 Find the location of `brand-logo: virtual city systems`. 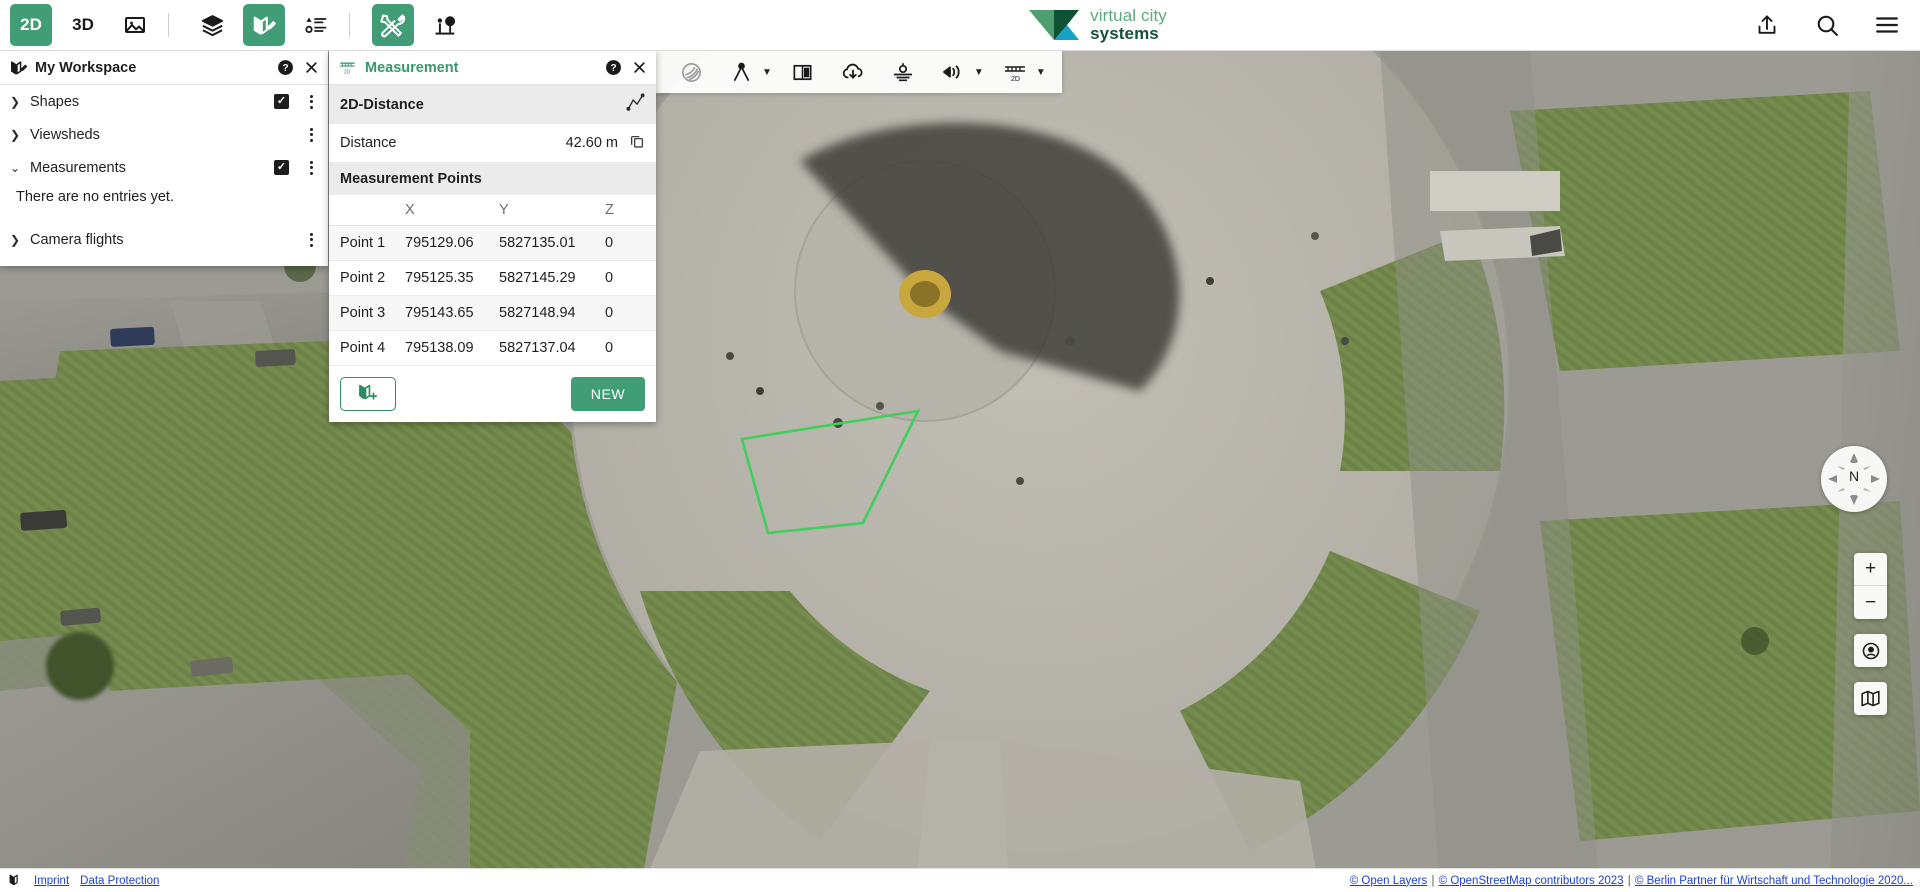

brand-logo: virtual city systems is located at coordinates (1097, 25).